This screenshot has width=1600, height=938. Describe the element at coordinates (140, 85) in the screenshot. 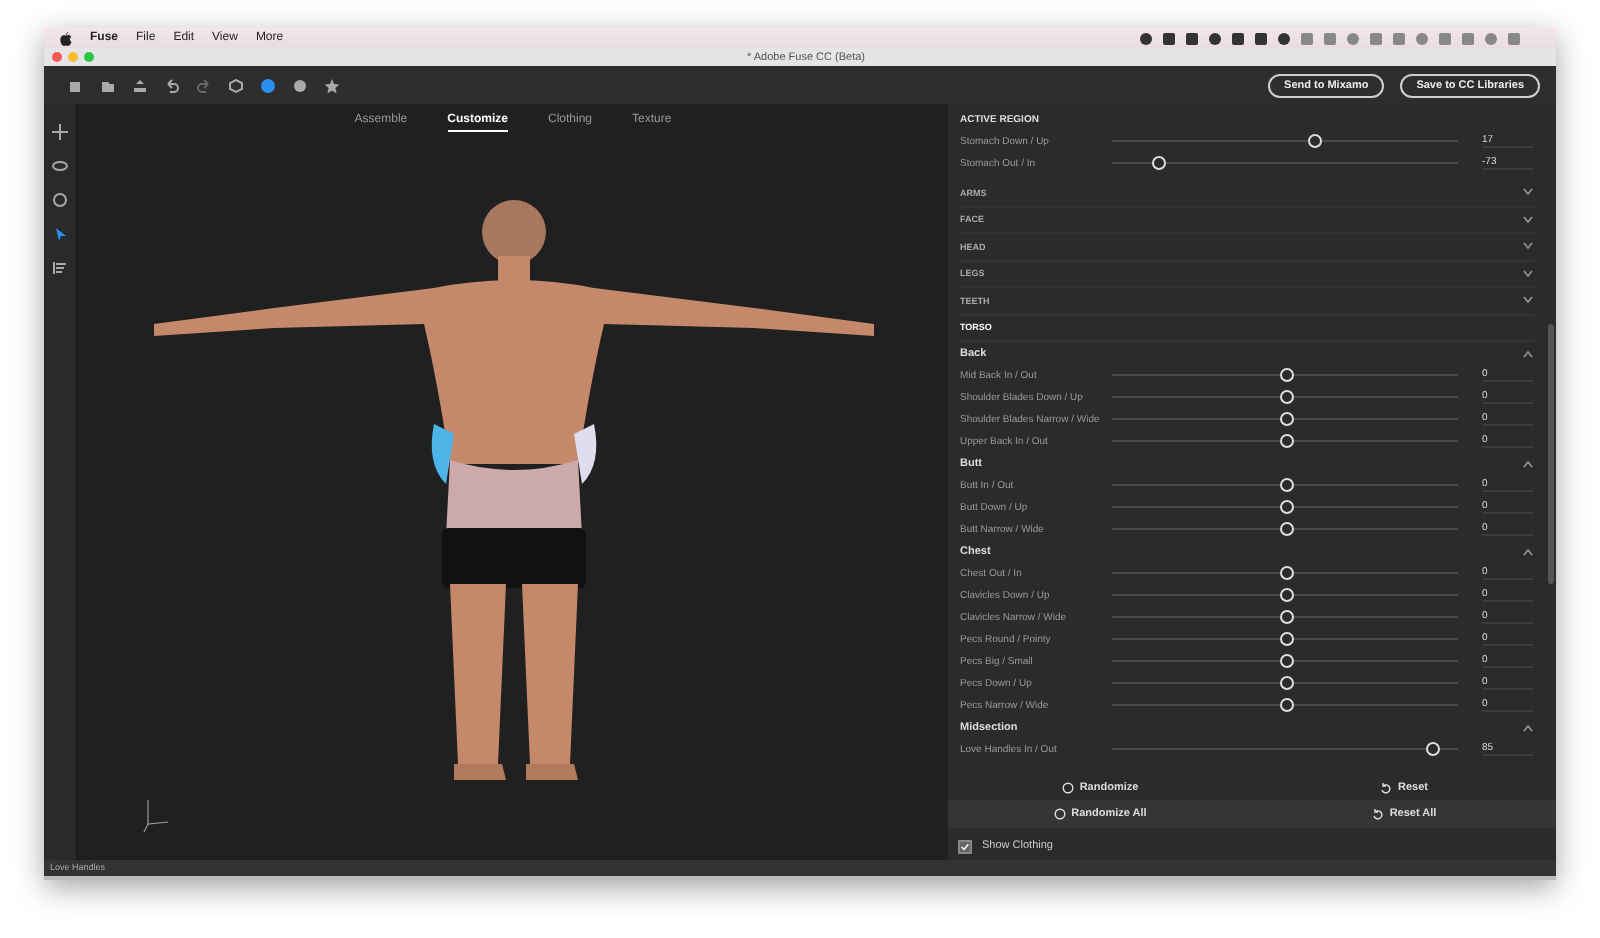

I see `export-icon` at that location.